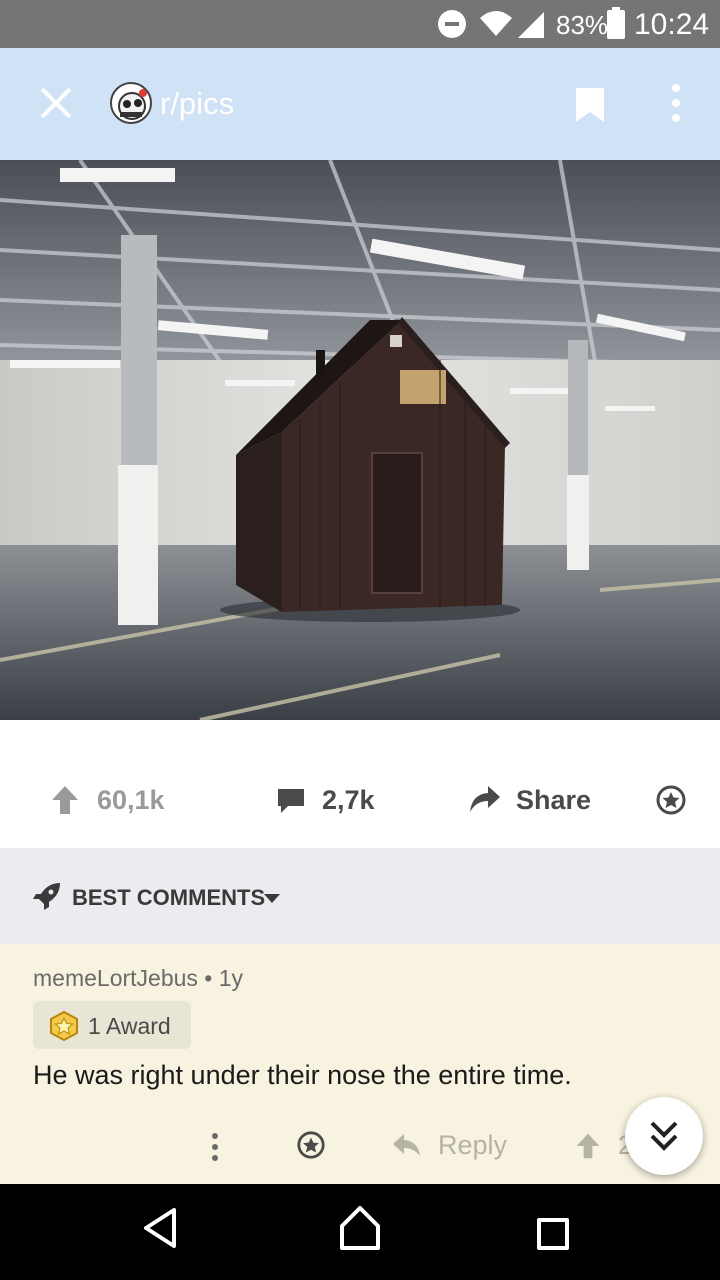  I want to click on battery-icon, so click(616, 23).